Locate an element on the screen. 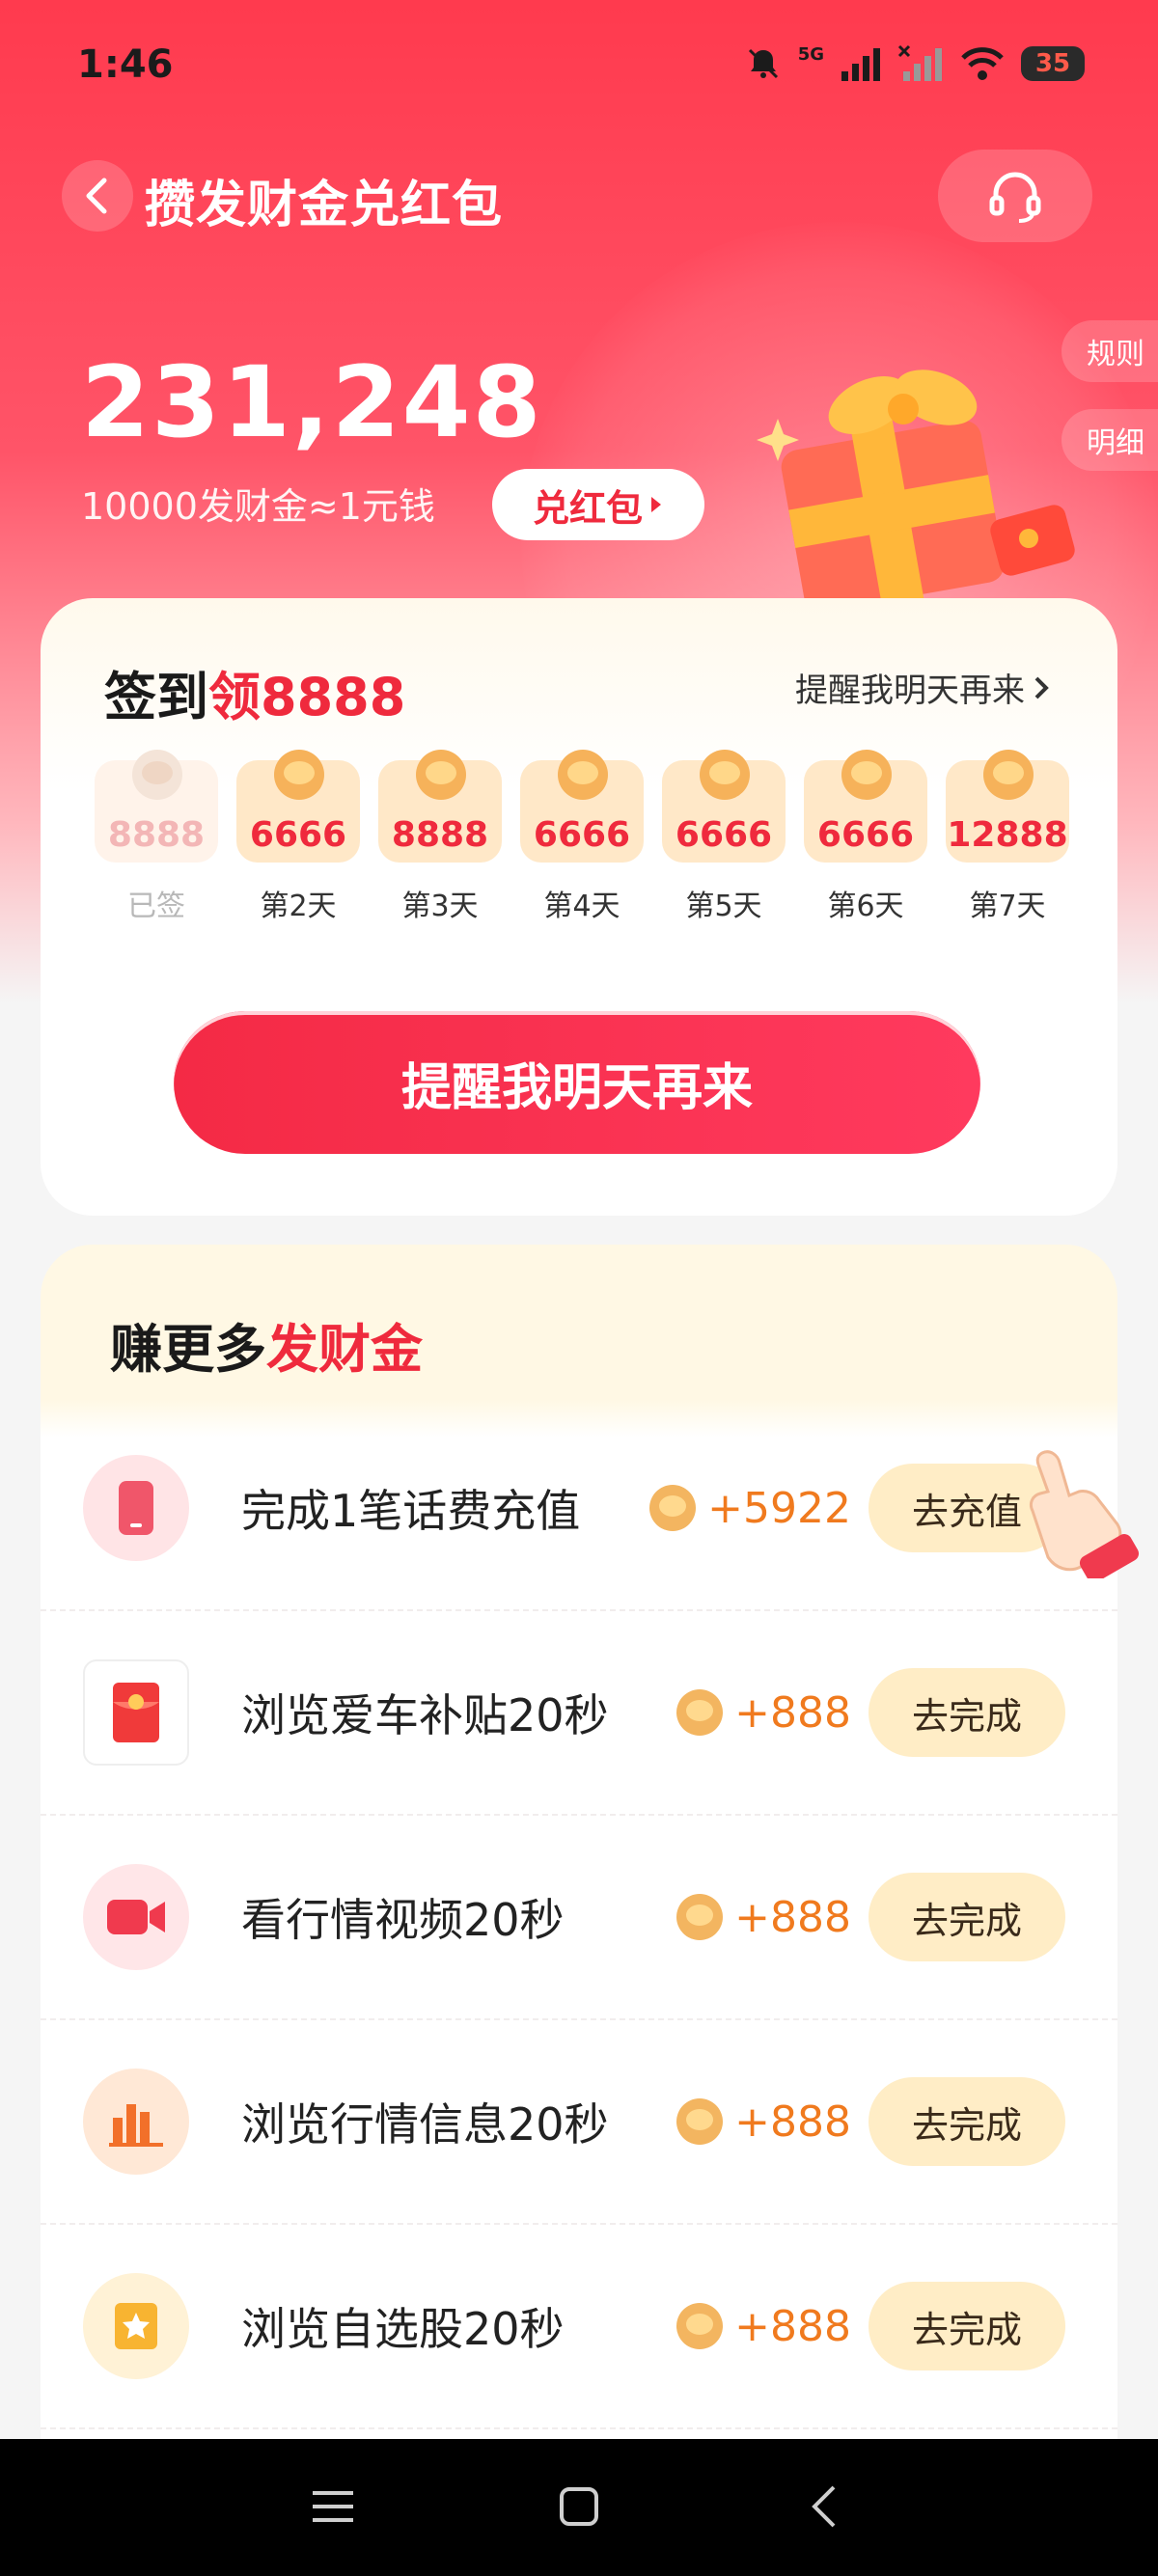  caret-right-icon is located at coordinates (656, 505).